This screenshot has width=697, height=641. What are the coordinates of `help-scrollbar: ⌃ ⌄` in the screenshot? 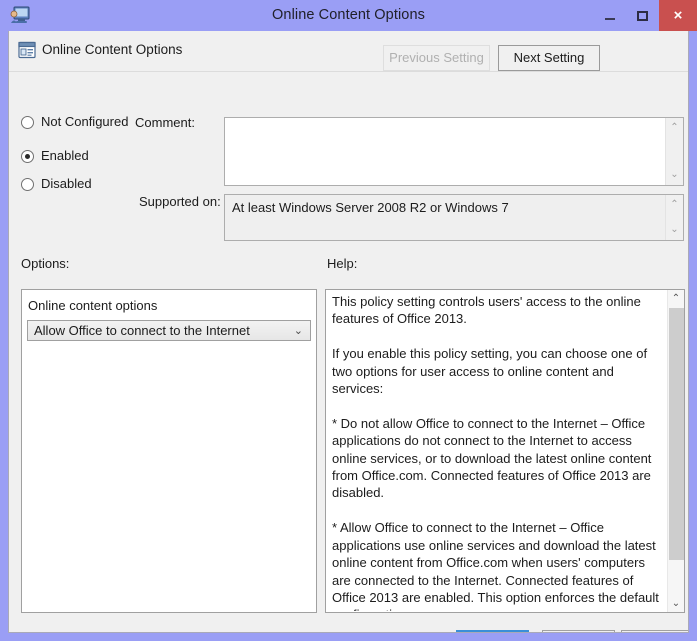 It's located at (675, 451).